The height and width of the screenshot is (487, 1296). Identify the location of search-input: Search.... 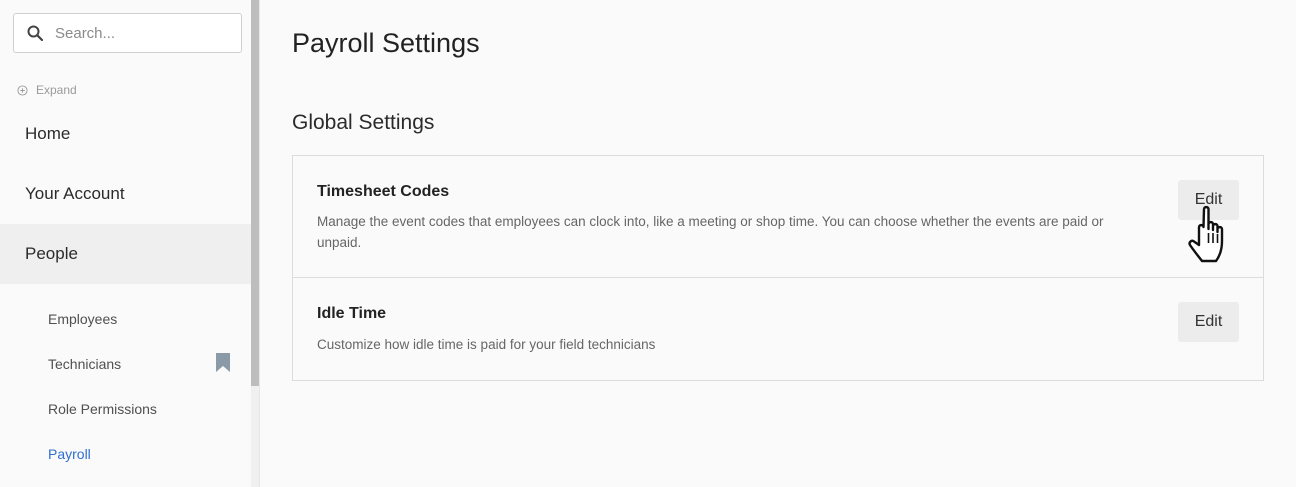
(127, 33).